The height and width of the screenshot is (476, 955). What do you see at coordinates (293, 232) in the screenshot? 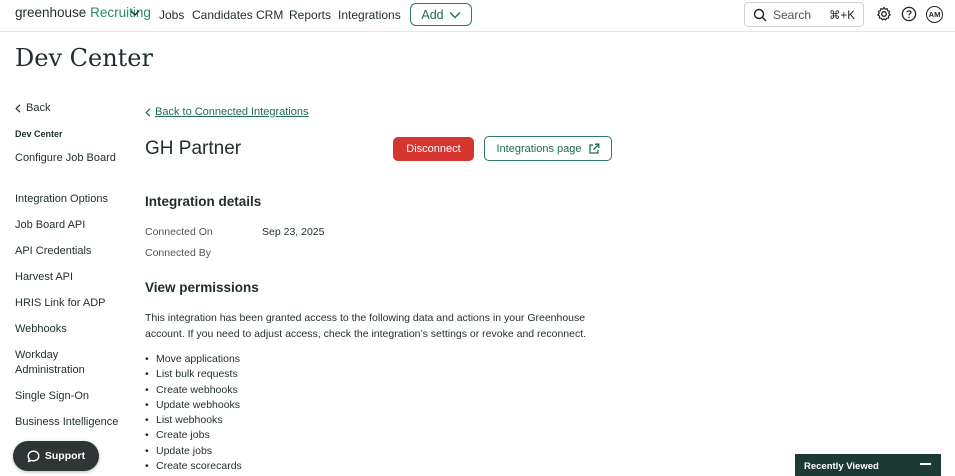
I see `connected-on-value: Sep 23, 2025` at bounding box center [293, 232].